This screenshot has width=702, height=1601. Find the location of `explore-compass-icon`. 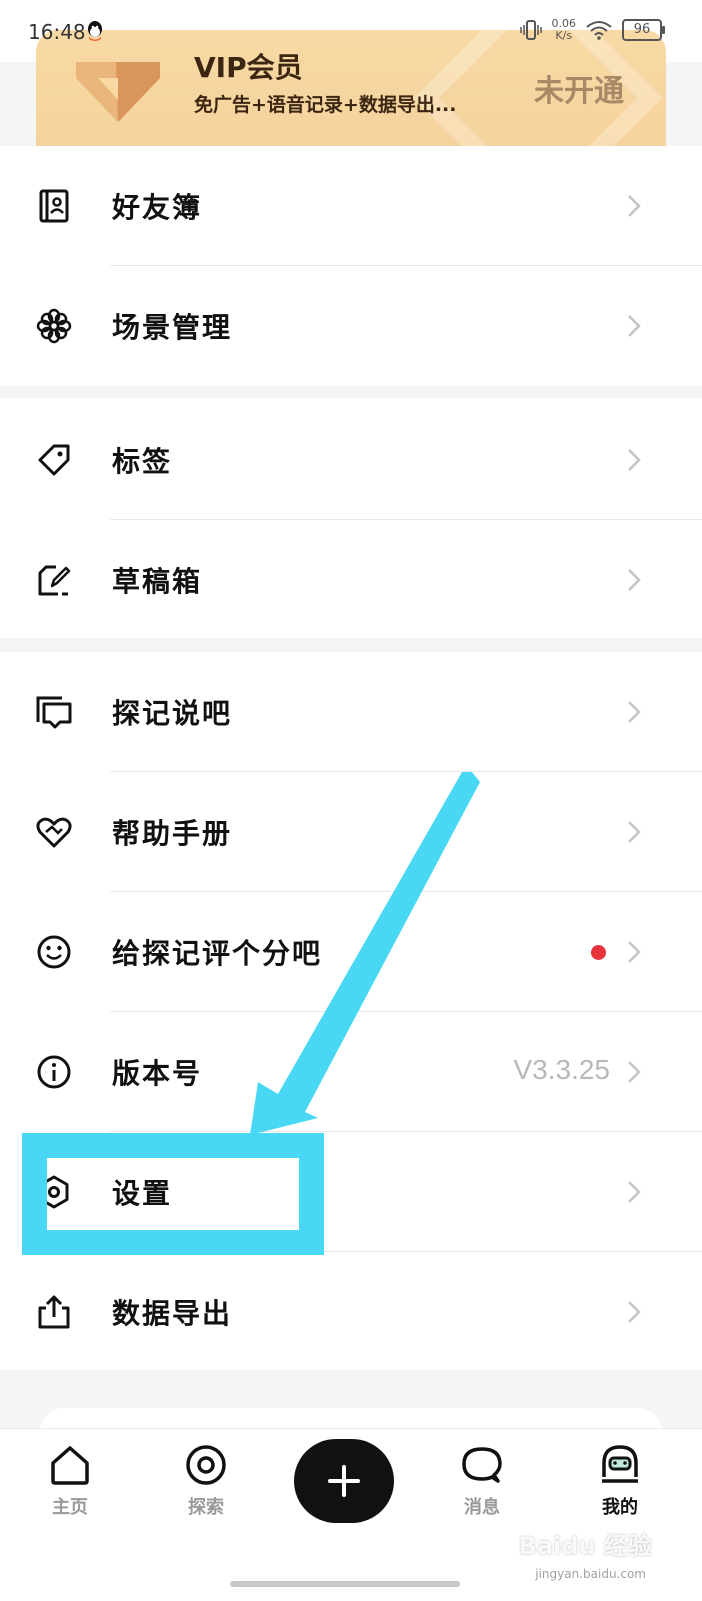

explore-compass-icon is located at coordinates (206, 1465).